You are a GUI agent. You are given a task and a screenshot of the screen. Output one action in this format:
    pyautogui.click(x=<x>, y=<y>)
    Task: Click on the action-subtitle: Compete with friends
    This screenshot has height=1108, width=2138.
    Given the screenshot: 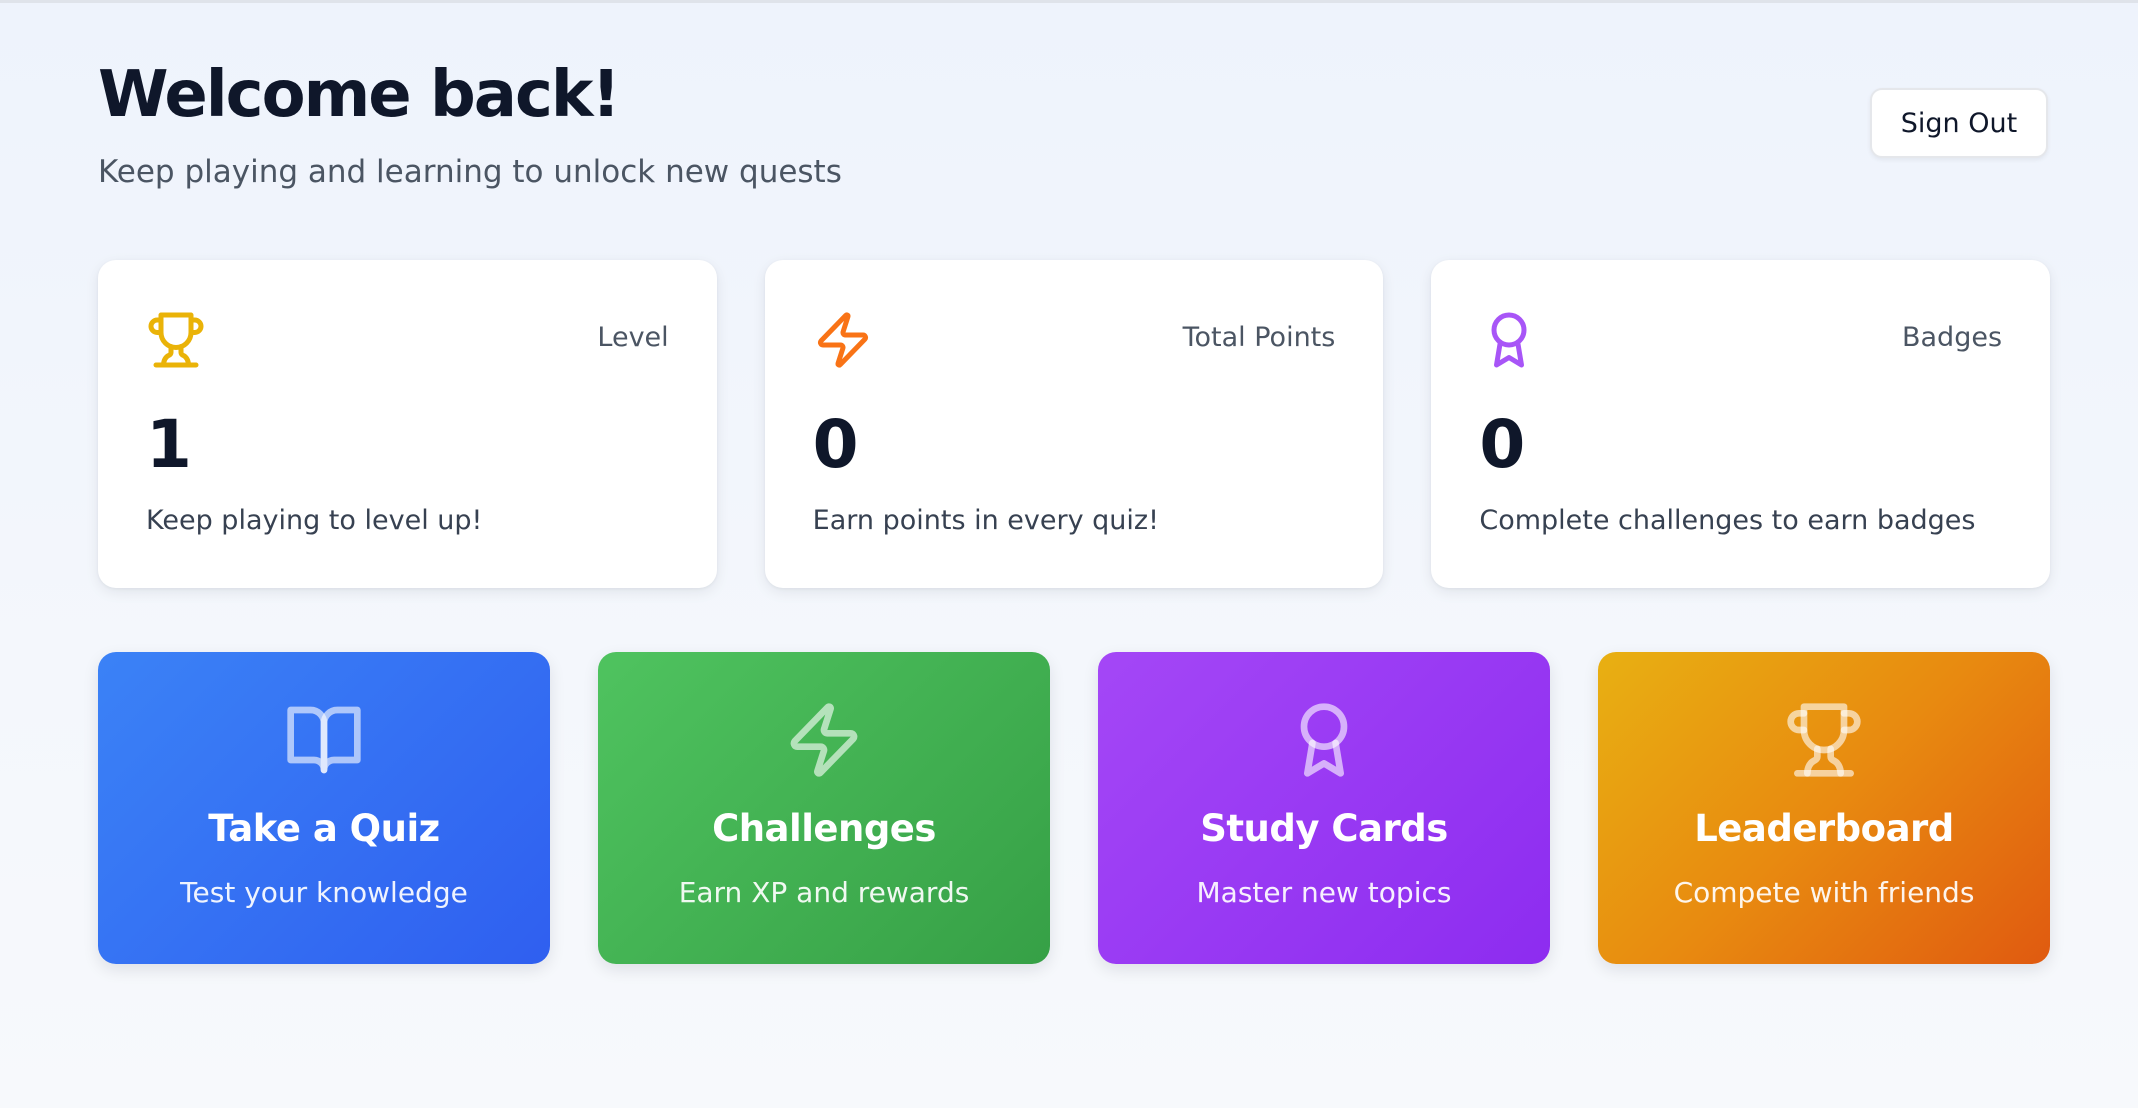 What is the action you would take?
    pyautogui.click(x=1824, y=892)
    